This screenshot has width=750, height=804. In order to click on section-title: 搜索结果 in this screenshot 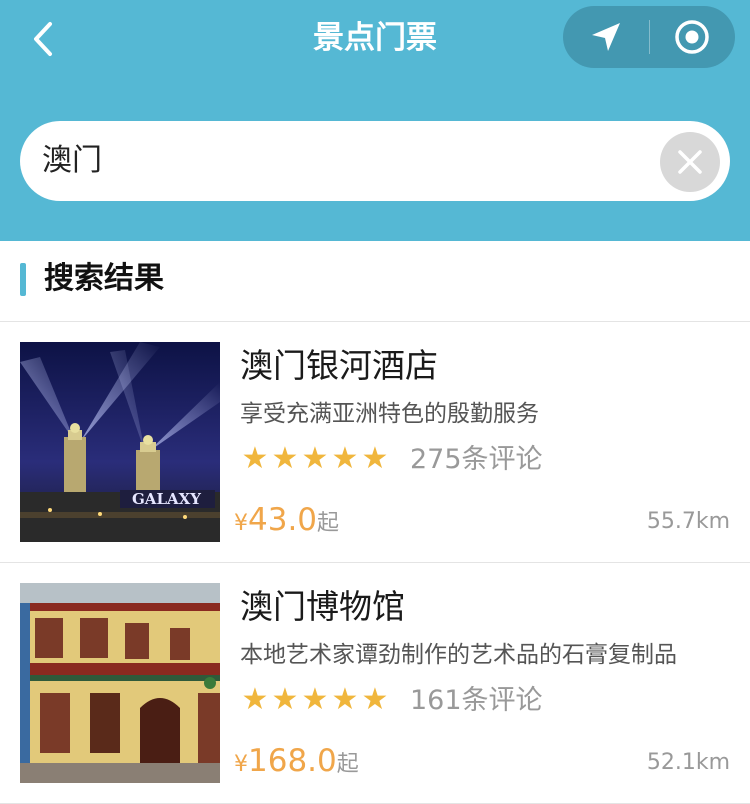, I will do `click(104, 278)`.